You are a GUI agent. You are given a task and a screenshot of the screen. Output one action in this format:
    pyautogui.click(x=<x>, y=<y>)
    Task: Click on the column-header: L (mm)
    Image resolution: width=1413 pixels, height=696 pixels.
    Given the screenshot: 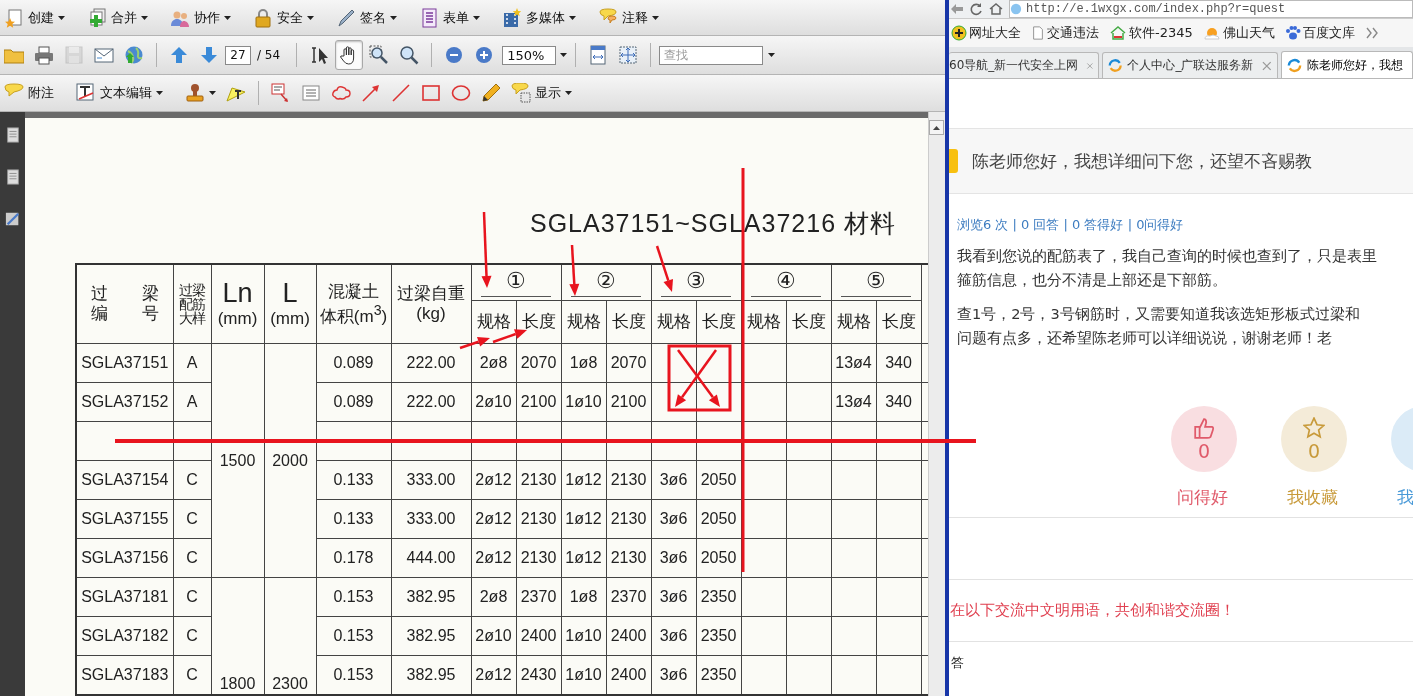 What is the action you would take?
    pyautogui.click(x=290, y=304)
    